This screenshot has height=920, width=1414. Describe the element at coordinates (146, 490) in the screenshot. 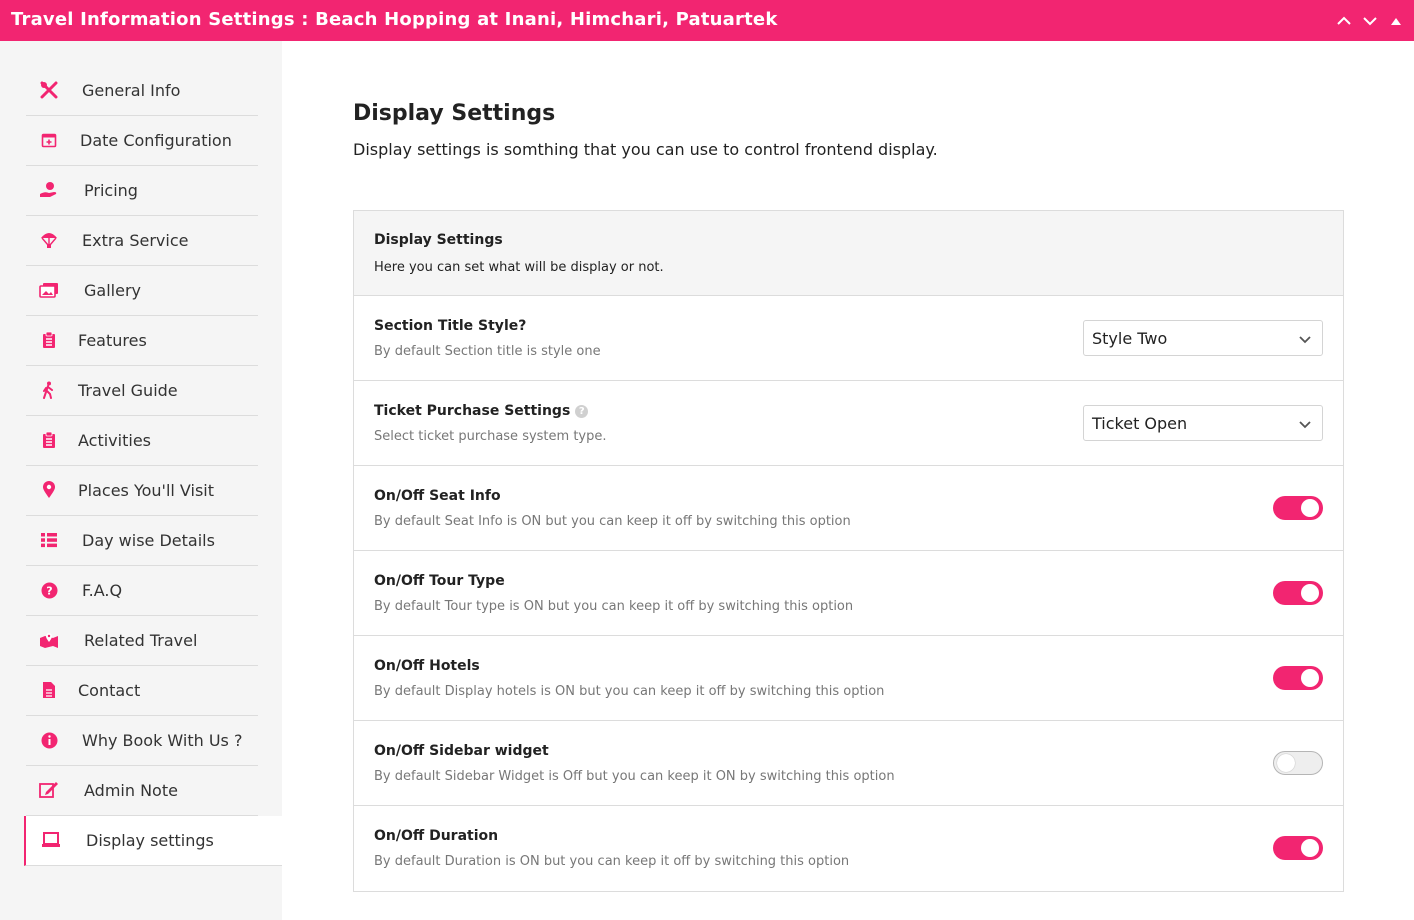

I see `sidebar-item-label: Places You'll Visit` at that location.